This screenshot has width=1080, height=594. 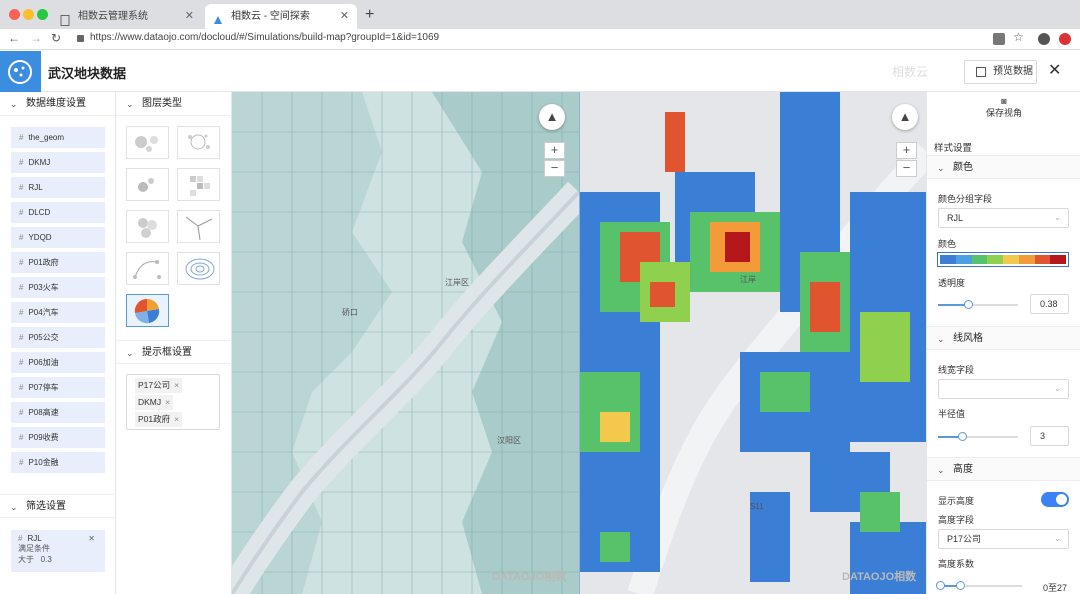 I want to click on bookmark-star-icon: ☆, so click(x=1018, y=37).